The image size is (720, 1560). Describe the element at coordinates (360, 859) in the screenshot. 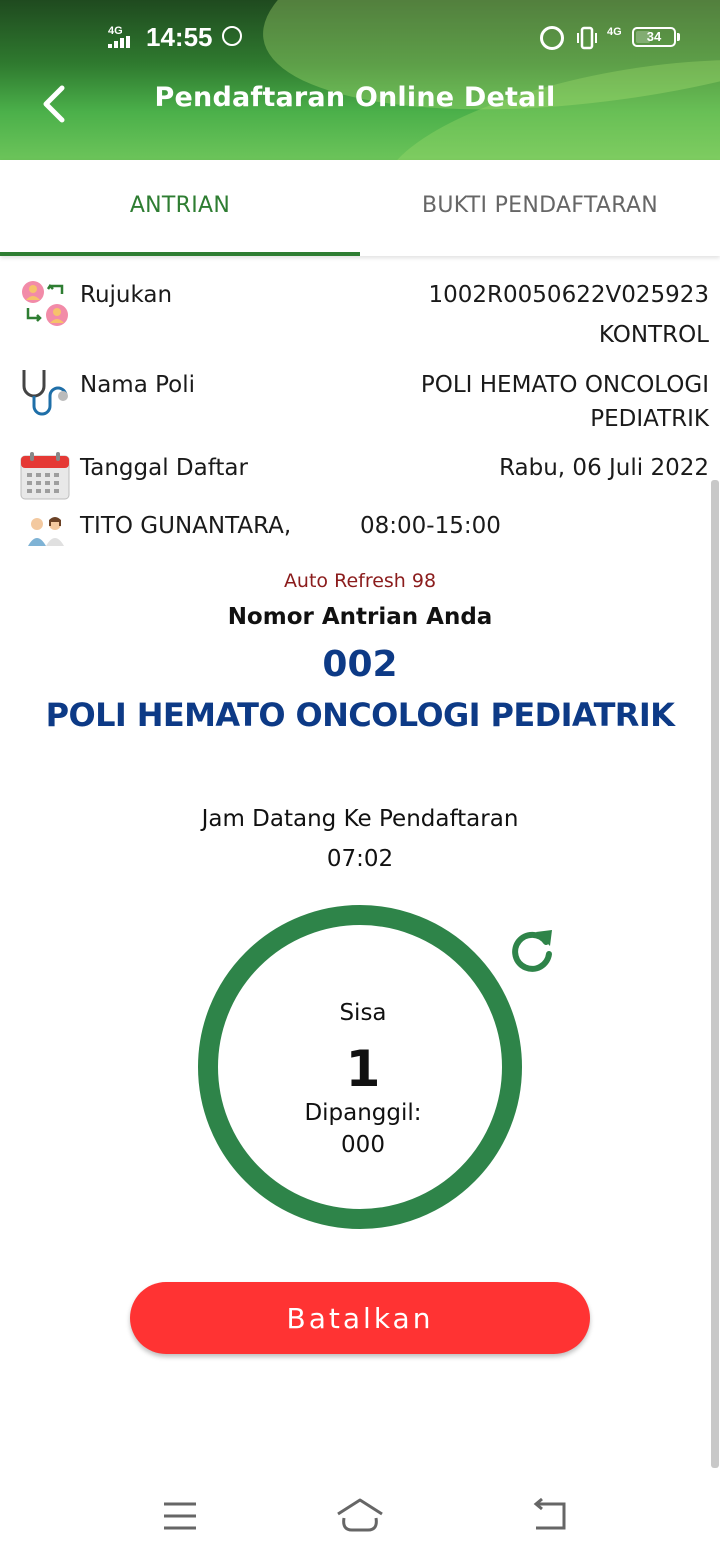

I see `arrival-time-value: 07:02` at that location.